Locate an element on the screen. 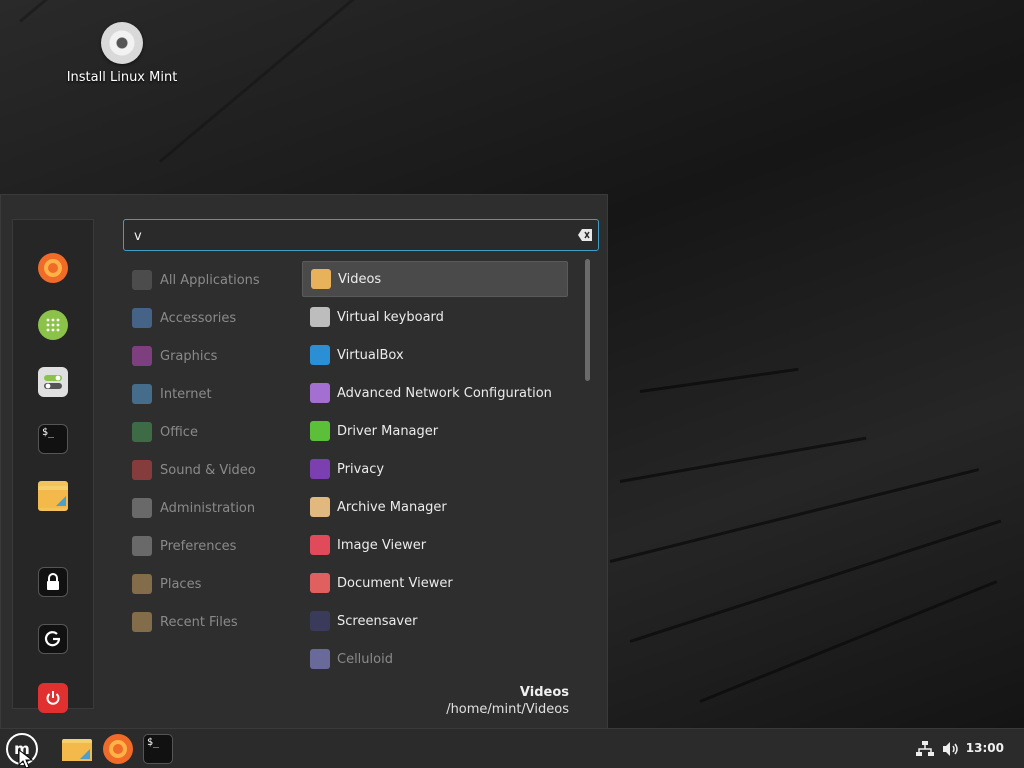 The width and height of the screenshot is (1024, 768). terminal-favorite-button: $_ is located at coordinates (53, 439).